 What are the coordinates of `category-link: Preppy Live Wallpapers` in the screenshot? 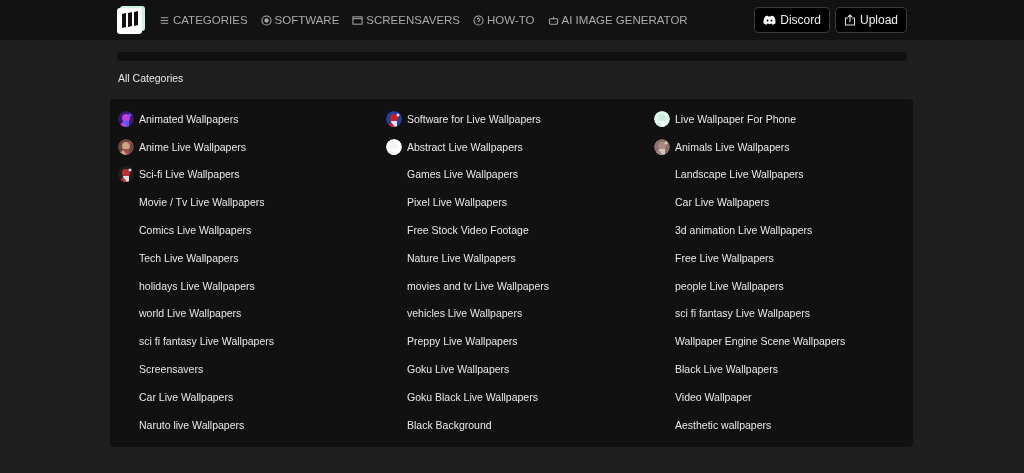 It's located at (462, 341).